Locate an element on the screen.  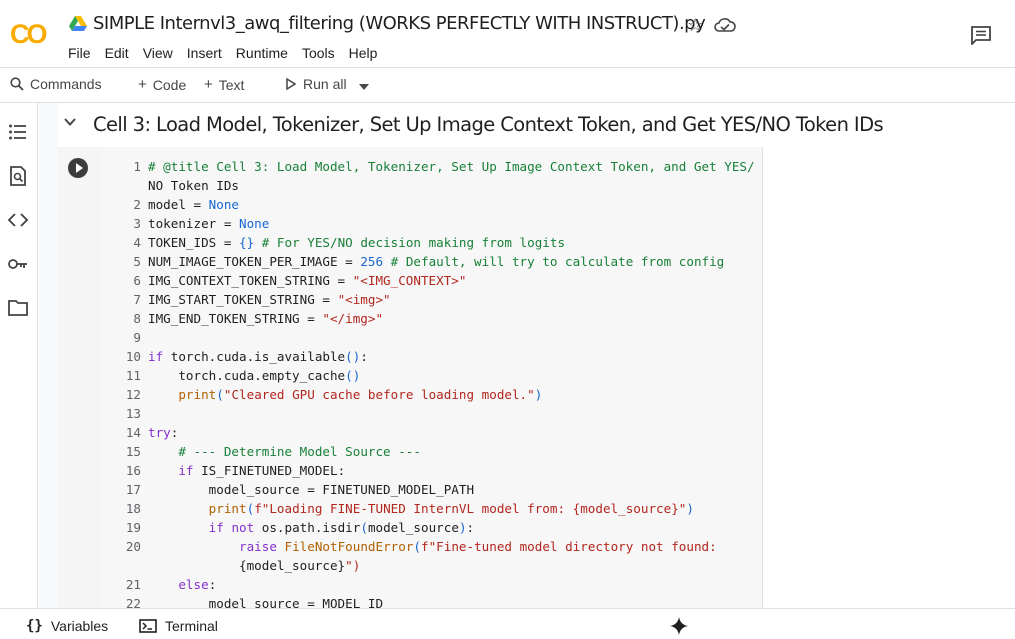
folder-icon is located at coordinates (18, 308).